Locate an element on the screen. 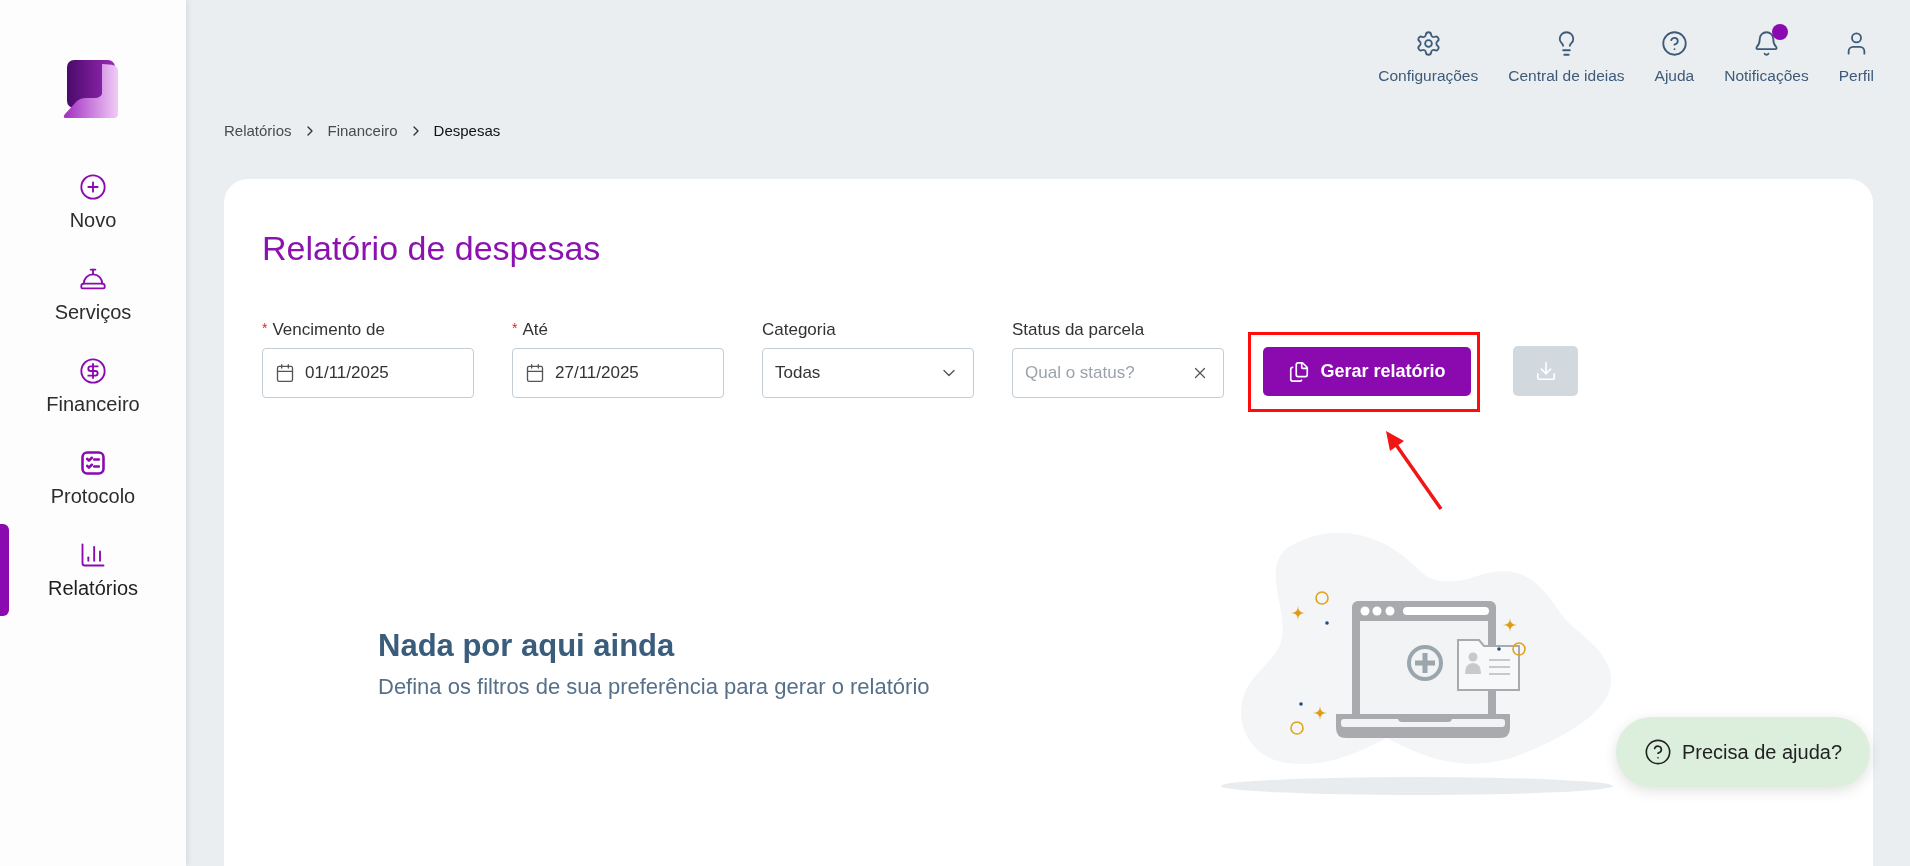 The width and height of the screenshot is (1910, 866). generate-report-button: Gerar relatório is located at coordinates (1367, 371).